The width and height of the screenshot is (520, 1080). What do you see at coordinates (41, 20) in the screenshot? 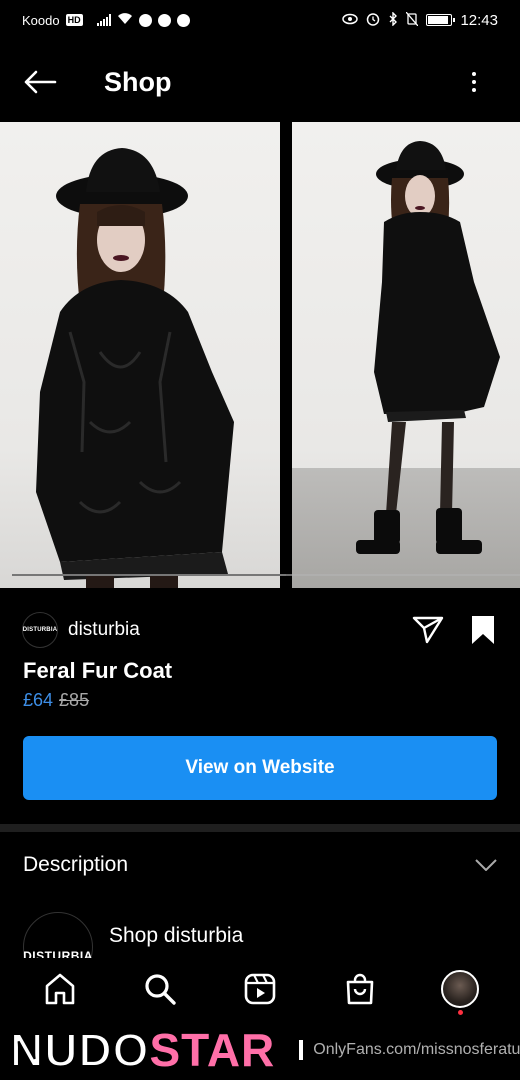
I see `carrier-label: Koodo` at bounding box center [41, 20].